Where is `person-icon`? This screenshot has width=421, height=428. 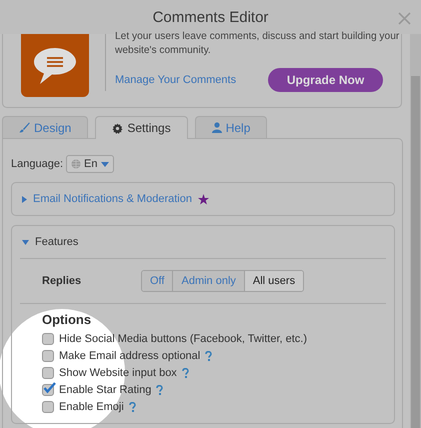 person-icon is located at coordinates (217, 127).